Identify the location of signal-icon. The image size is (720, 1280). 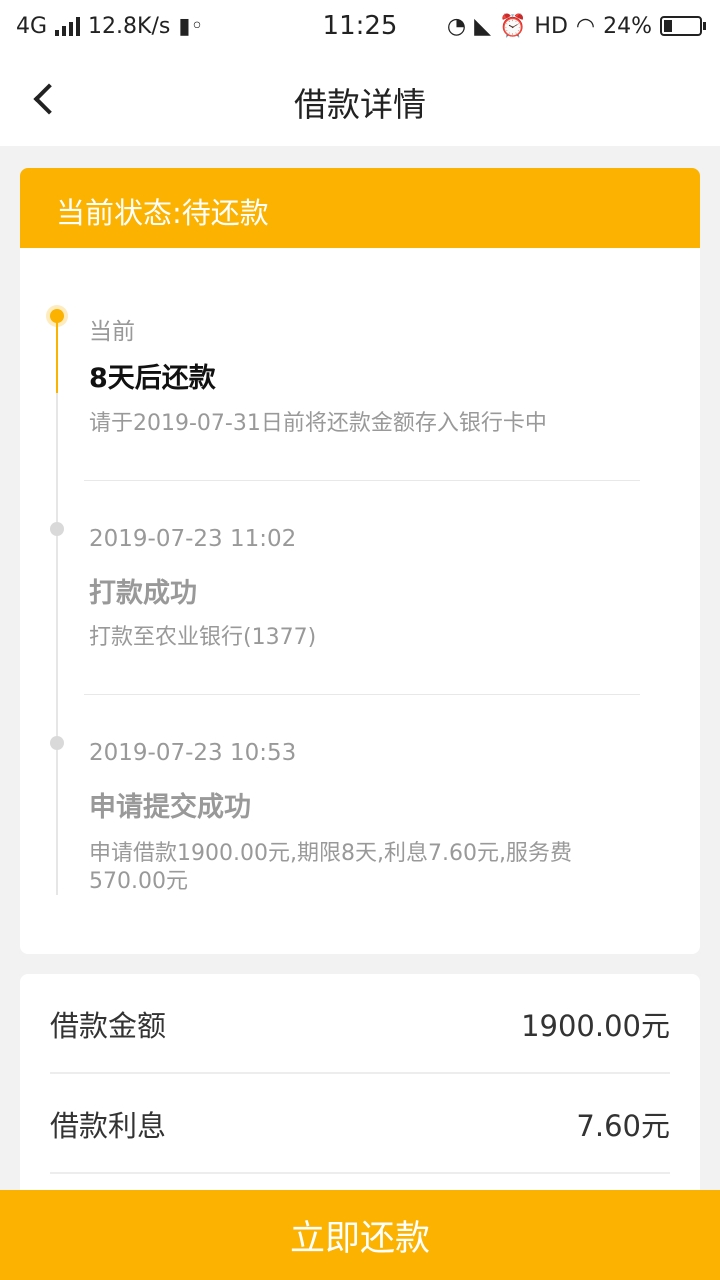
(68, 26).